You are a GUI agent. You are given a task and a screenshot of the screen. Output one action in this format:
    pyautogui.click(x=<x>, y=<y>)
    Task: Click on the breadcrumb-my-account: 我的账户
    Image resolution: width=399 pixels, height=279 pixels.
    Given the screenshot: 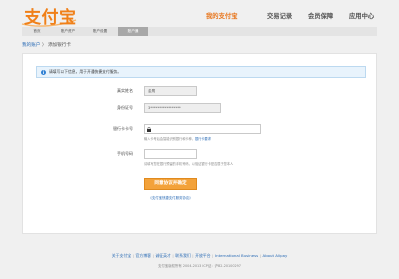 What is the action you would take?
    pyautogui.click(x=31, y=45)
    